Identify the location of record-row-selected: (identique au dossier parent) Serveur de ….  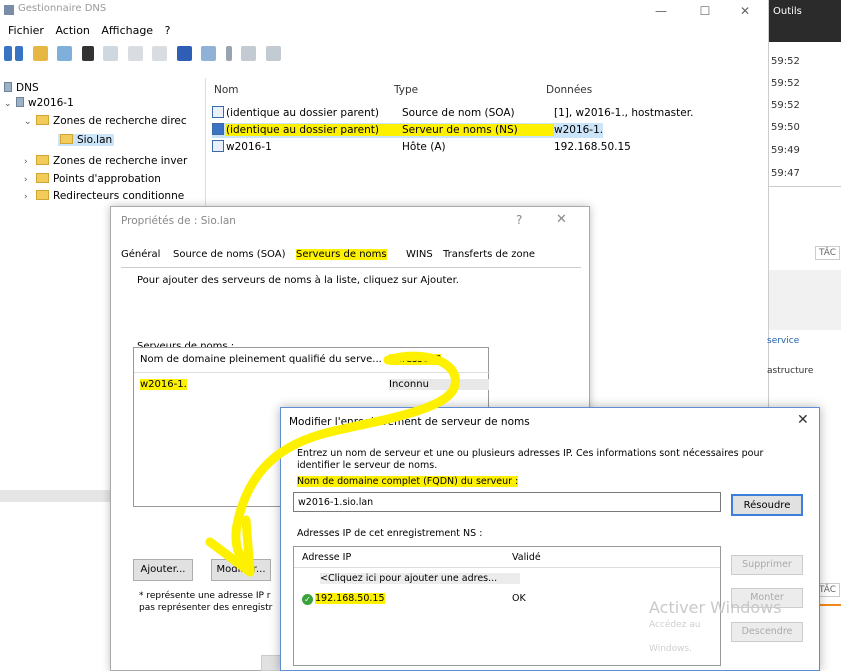
(408, 130).